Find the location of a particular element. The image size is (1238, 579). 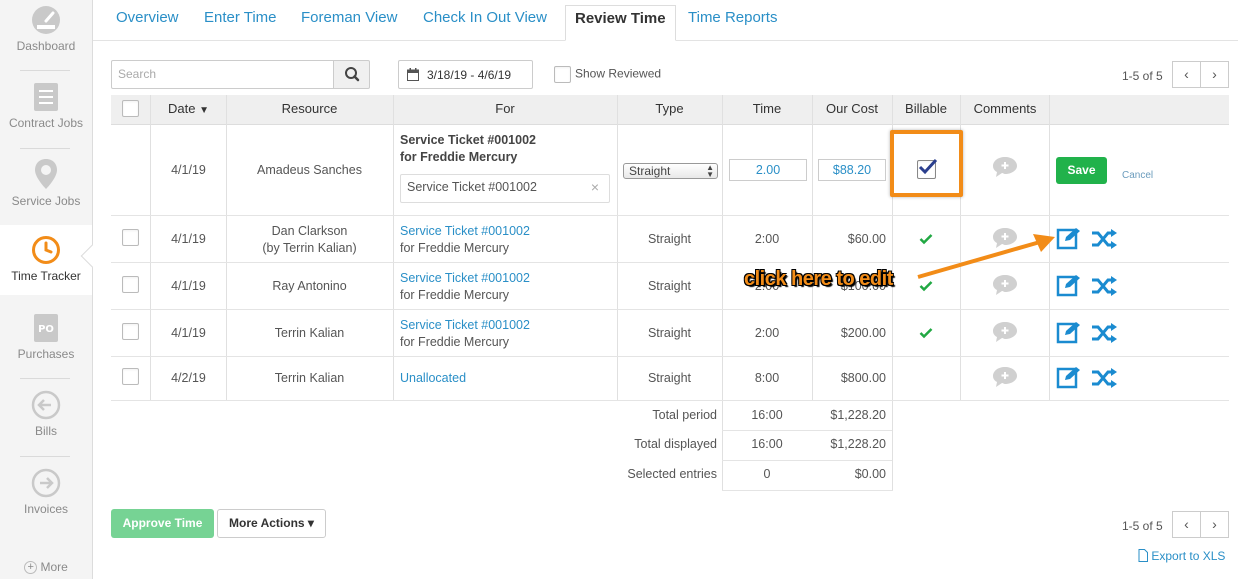

save-button: Save is located at coordinates (1081, 170).